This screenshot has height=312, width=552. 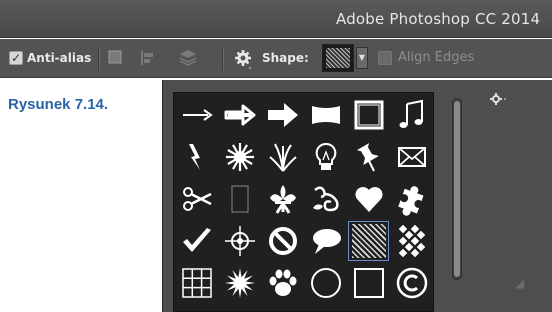 What do you see at coordinates (282, 241) in the screenshot?
I see `shape-no-sign-icon` at bounding box center [282, 241].